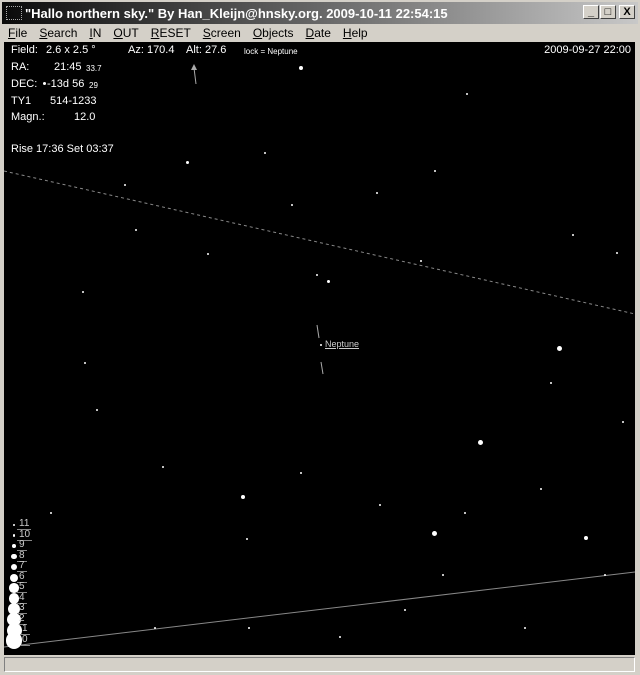 The width and height of the screenshot is (640, 675). I want to click on close-button: X, so click(627, 12).